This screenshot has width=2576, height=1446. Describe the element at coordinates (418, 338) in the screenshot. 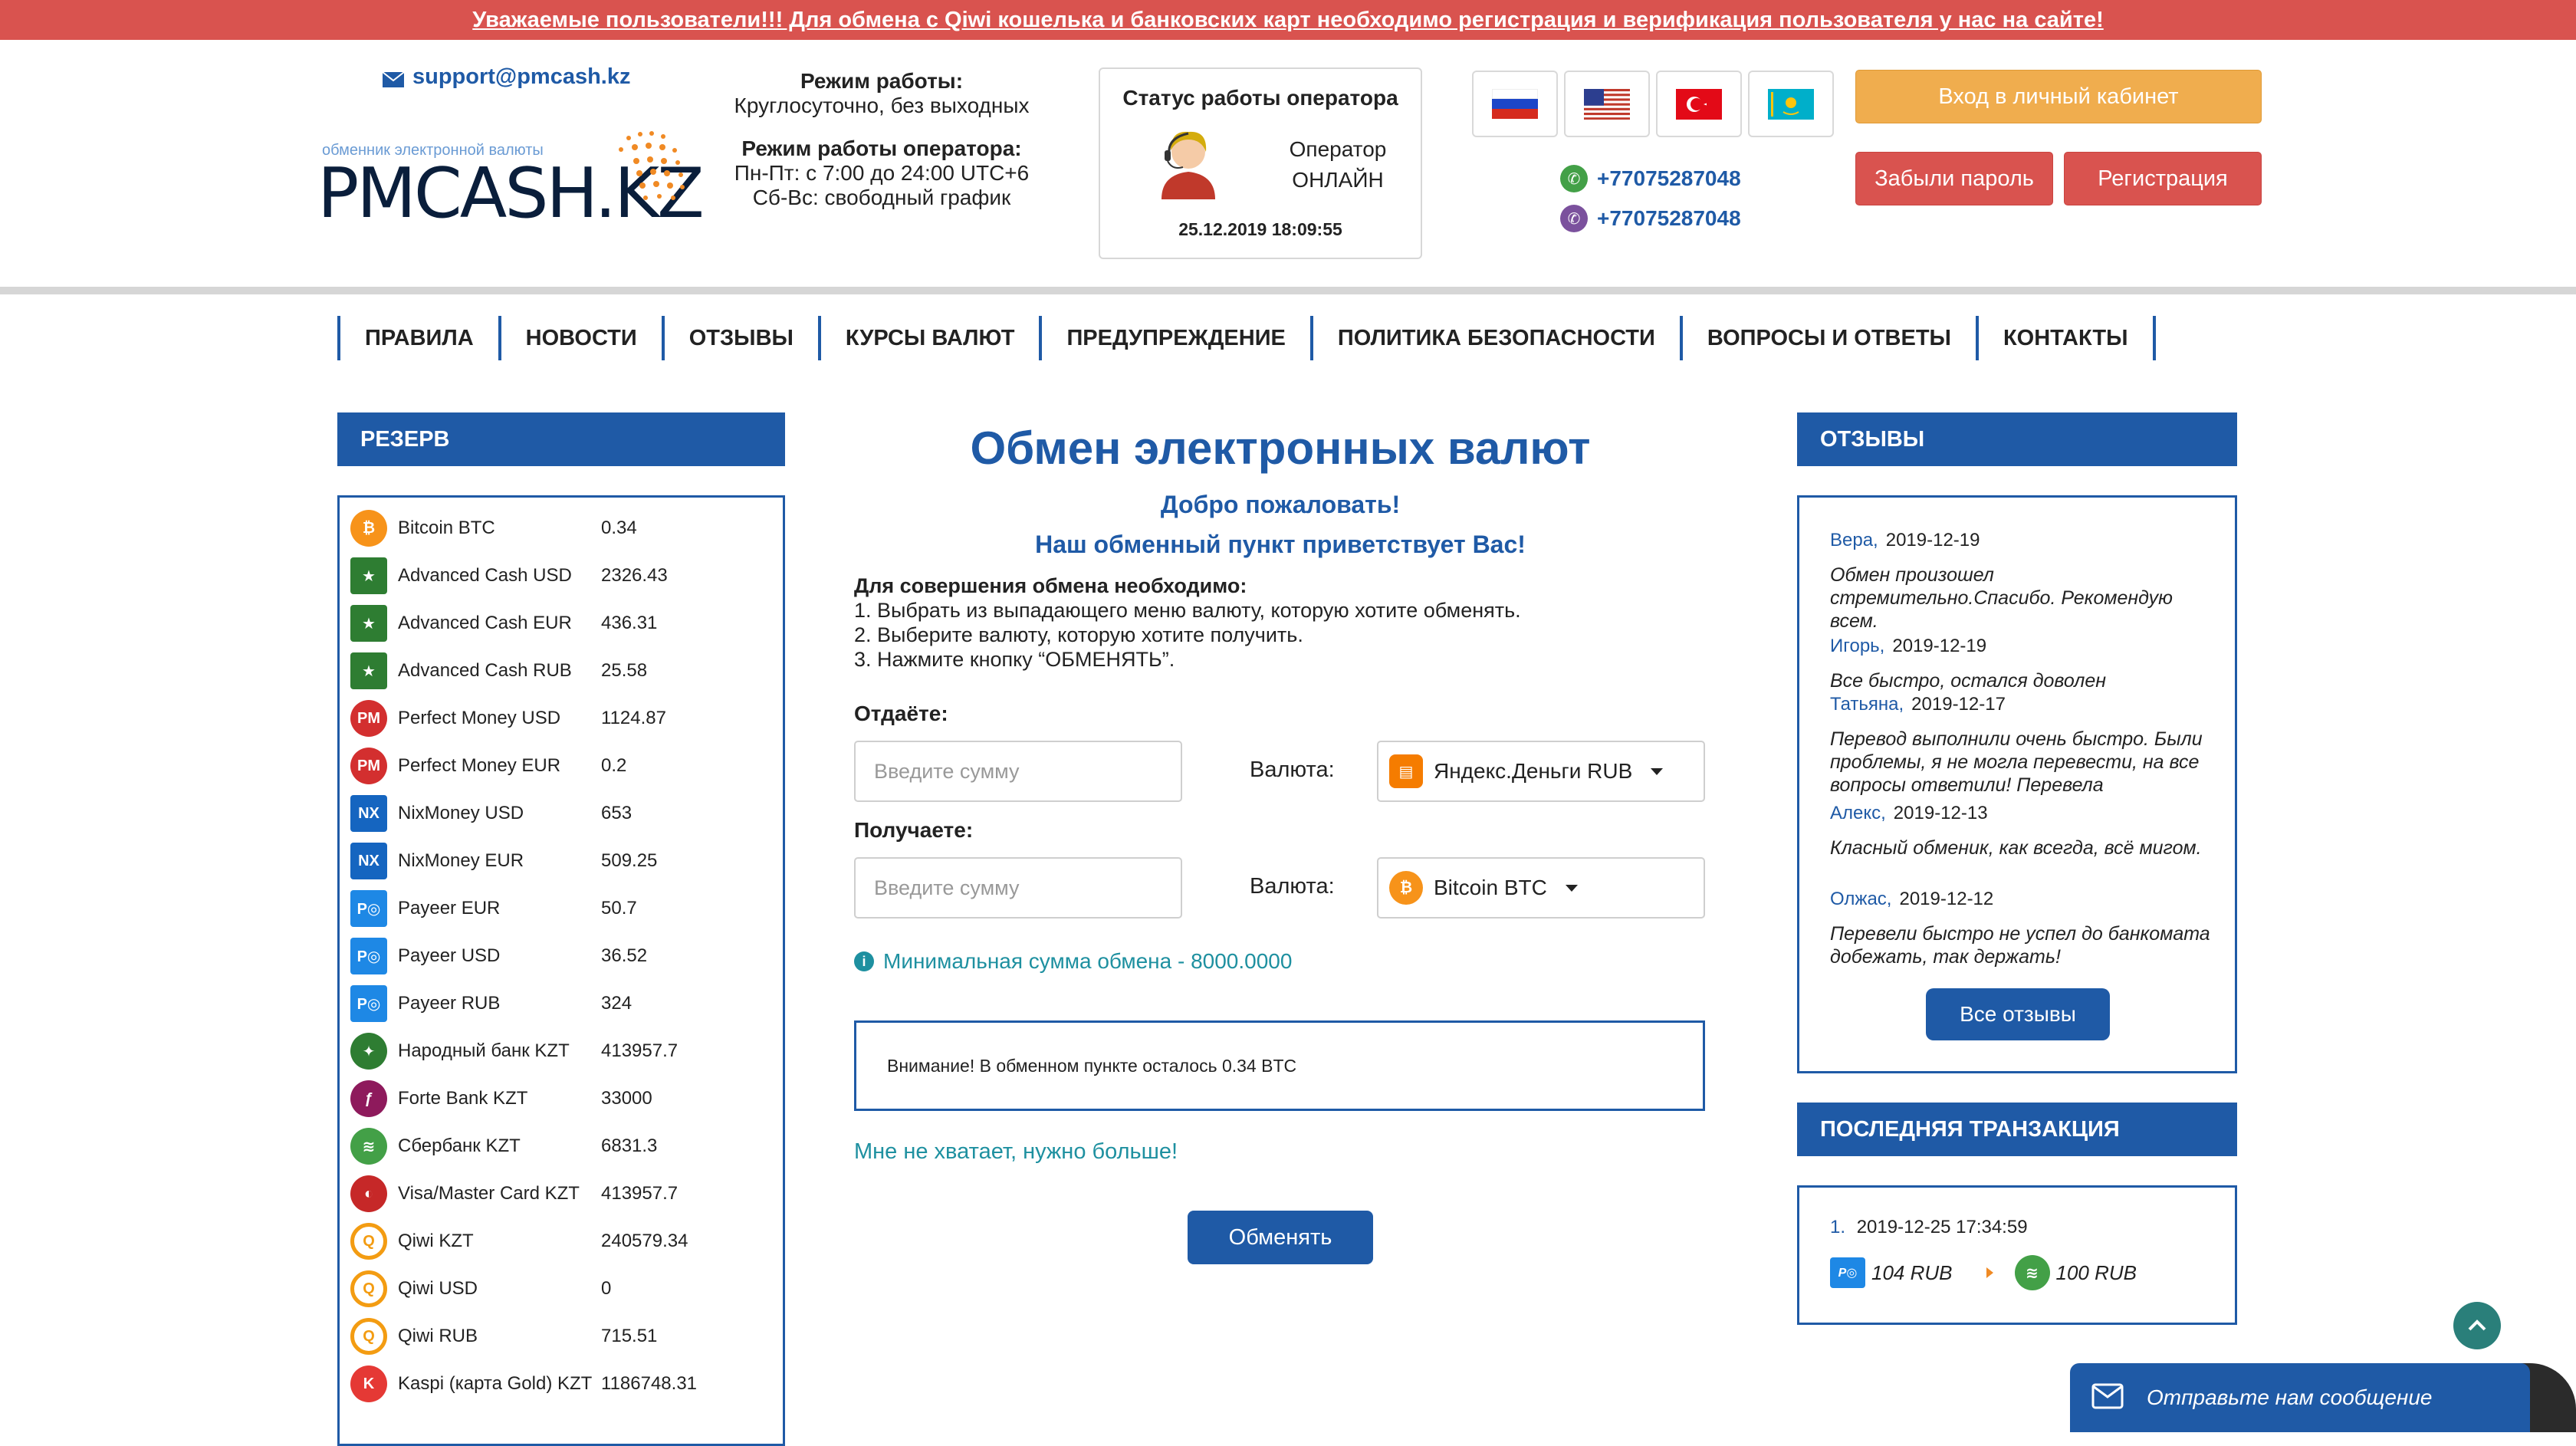

I see `nav-rules: ПРАВИЛА` at that location.